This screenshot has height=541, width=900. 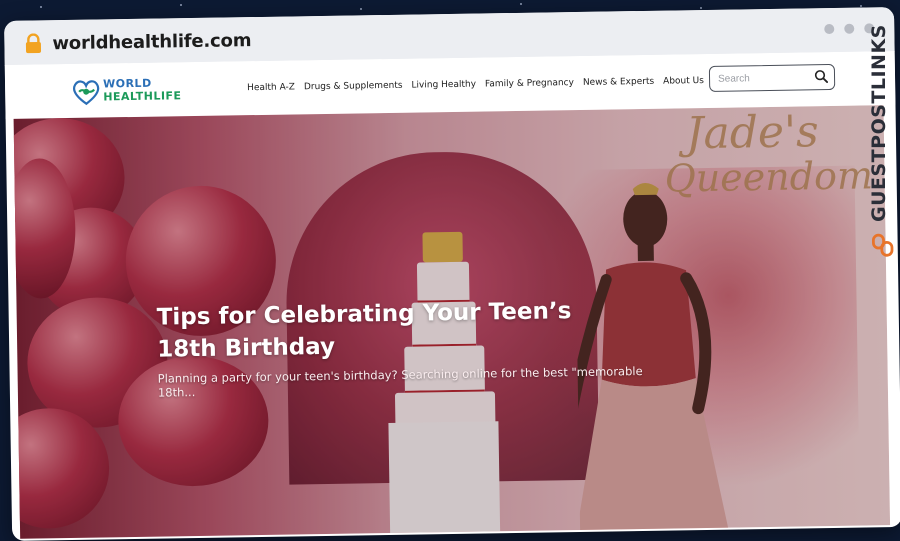 I want to click on search-box, so click(x=772, y=77).